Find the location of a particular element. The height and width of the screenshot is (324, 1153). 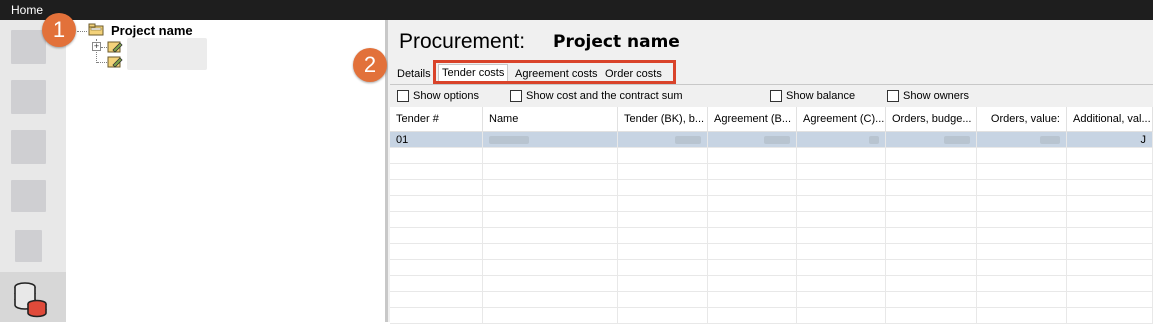

tree-connector is located at coordinates (82, 31).